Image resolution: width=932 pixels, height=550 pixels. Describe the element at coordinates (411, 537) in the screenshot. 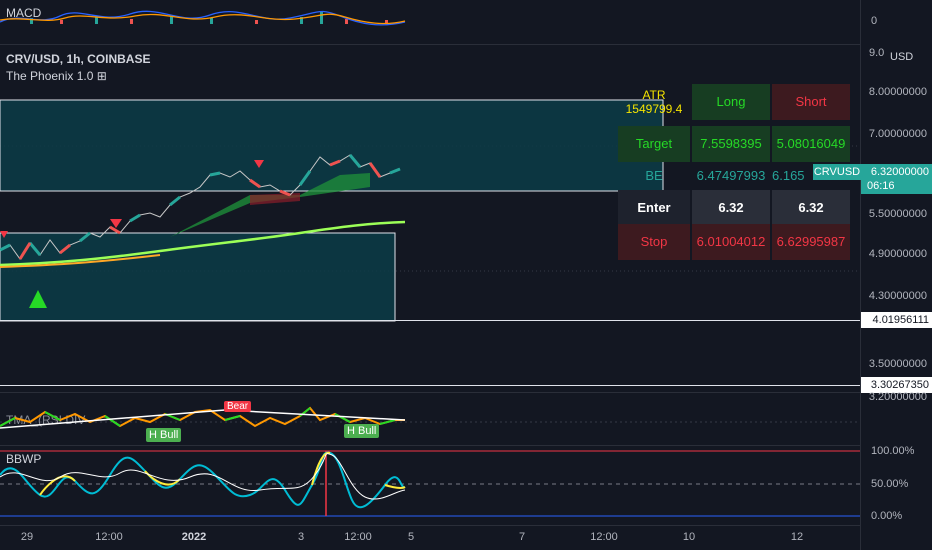

I see `time-label-5: 5` at that location.